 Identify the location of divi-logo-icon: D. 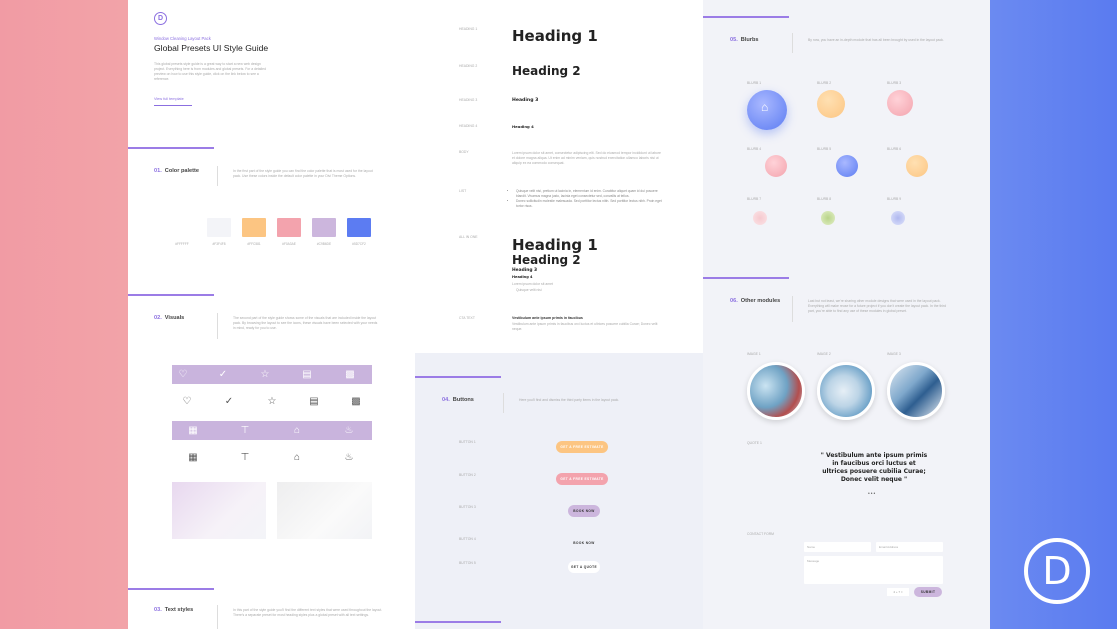
(1057, 571).